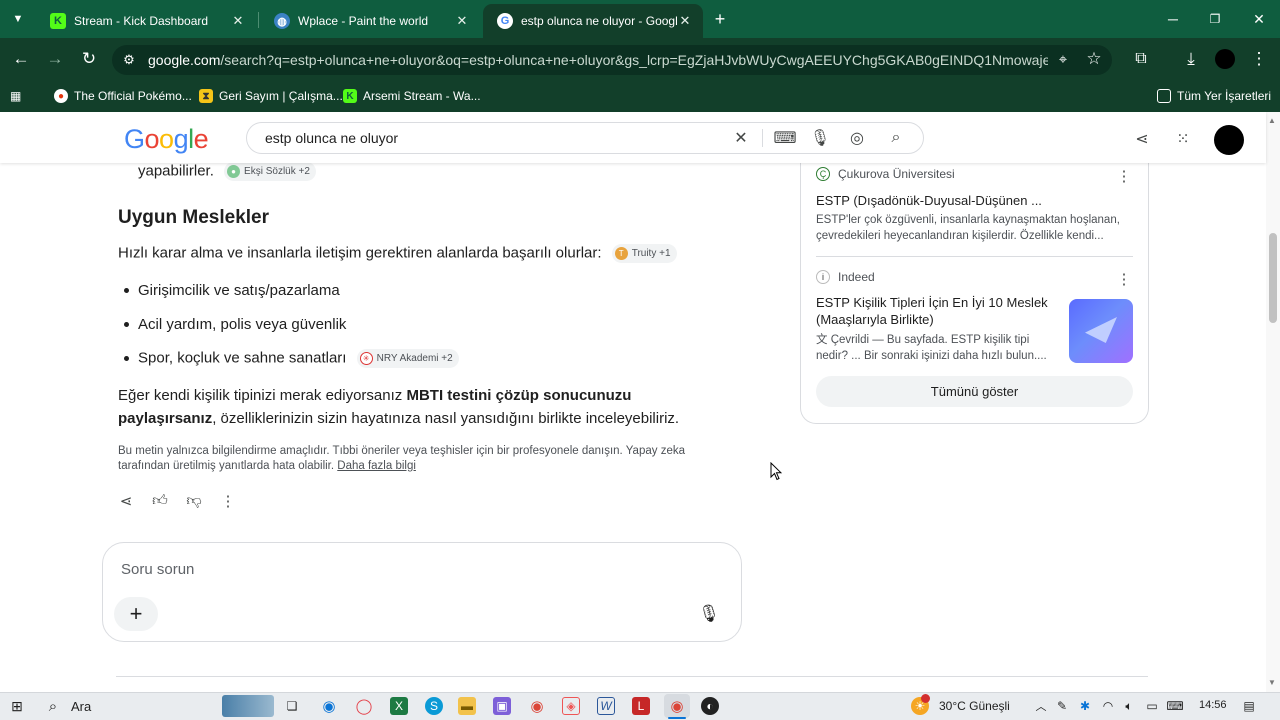 Image resolution: width=1280 pixels, height=720 pixels. Describe the element at coordinates (193, 217) in the screenshot. I see `section-heading: Uygun Meslekler` at that location.